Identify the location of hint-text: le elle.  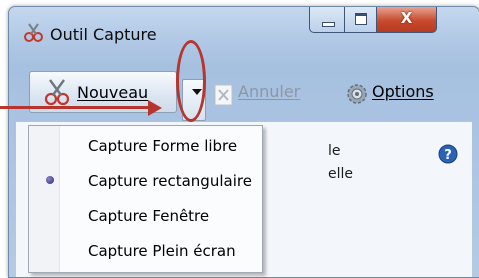
(340, 163).